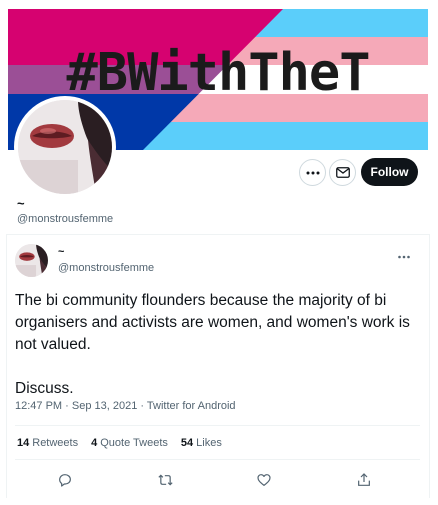 This screenshot has height=505, width=438. Describe the element at coordinates (209, 443) in the screenshot. I see `likes-label: Likes` at that location.